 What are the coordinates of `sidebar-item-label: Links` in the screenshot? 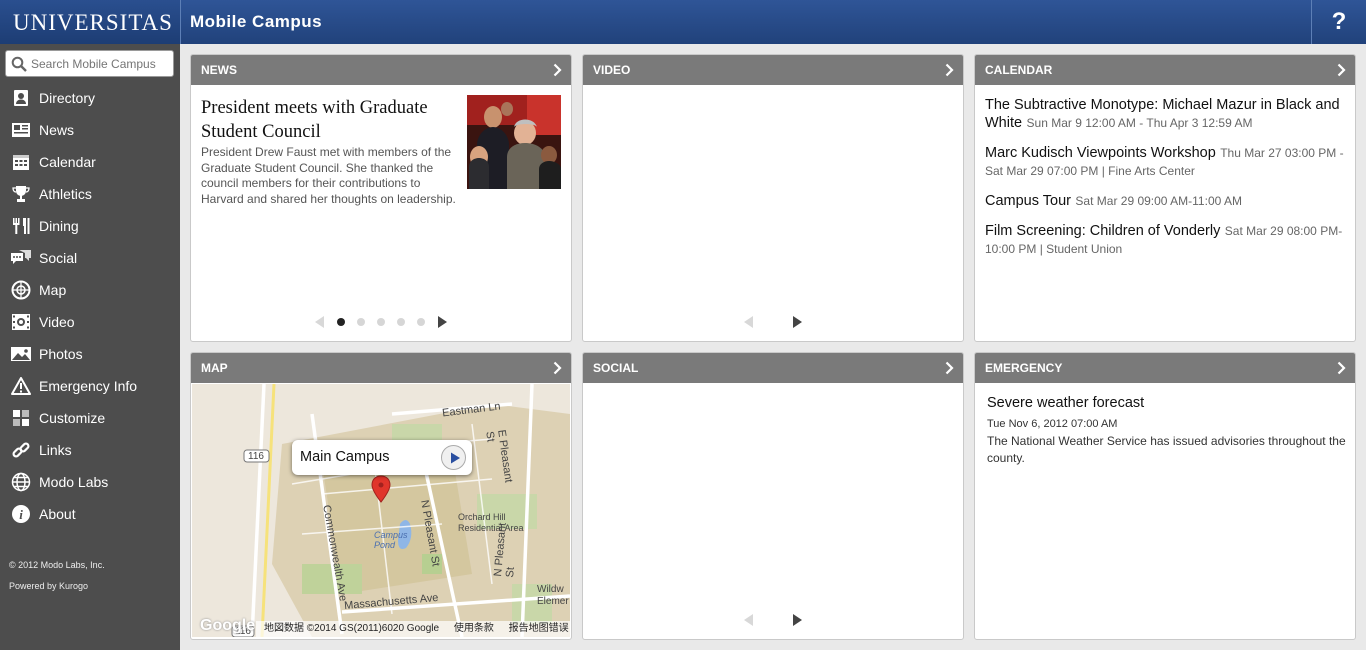 It's located at (55, 450).